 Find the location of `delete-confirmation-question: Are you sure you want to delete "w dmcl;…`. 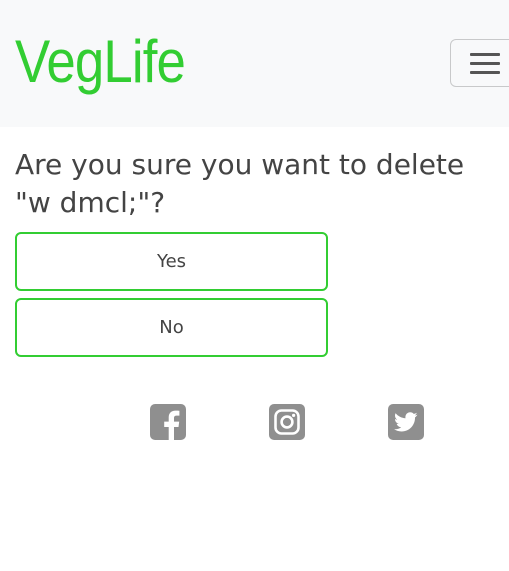

delete-confirmation-question: Are you sure you want to delete "w dmcl;… is located at coordinates (262, 184).